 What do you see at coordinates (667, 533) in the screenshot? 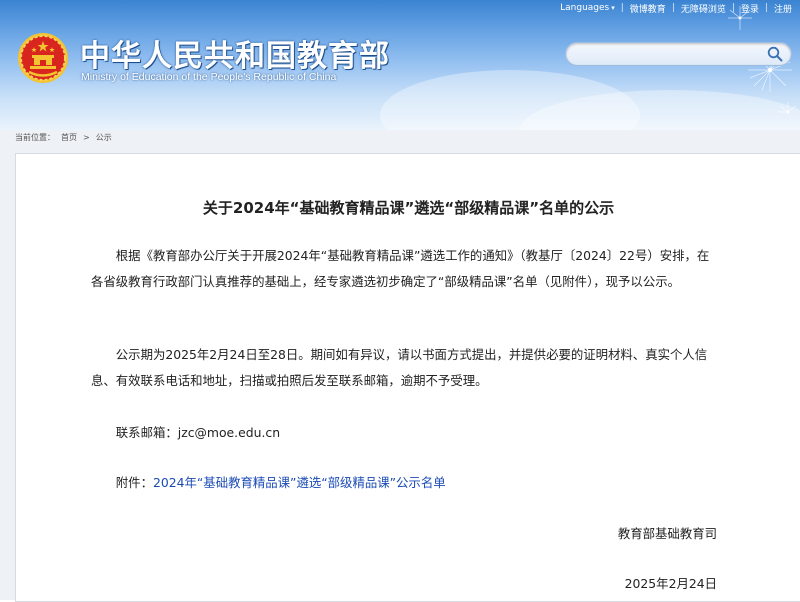
I see `signature-department: 教育部基础教育司` at bounding box center [667, 533].